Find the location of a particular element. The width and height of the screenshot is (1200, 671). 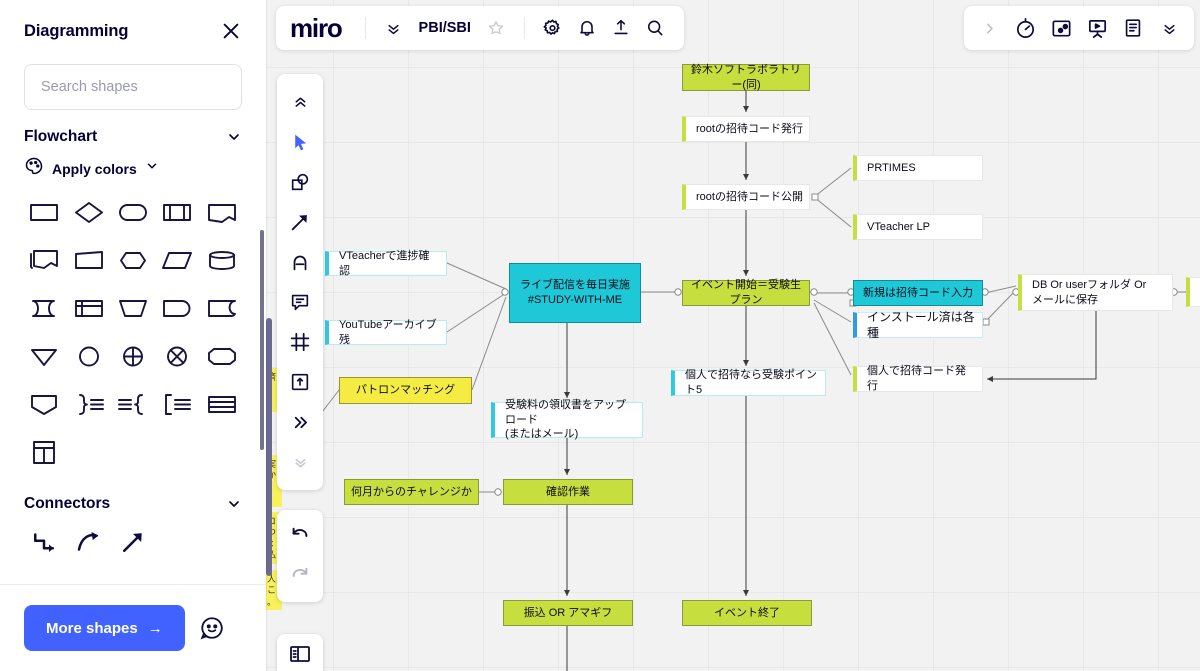

brace-right-shape is located at coordinates (88, 404).